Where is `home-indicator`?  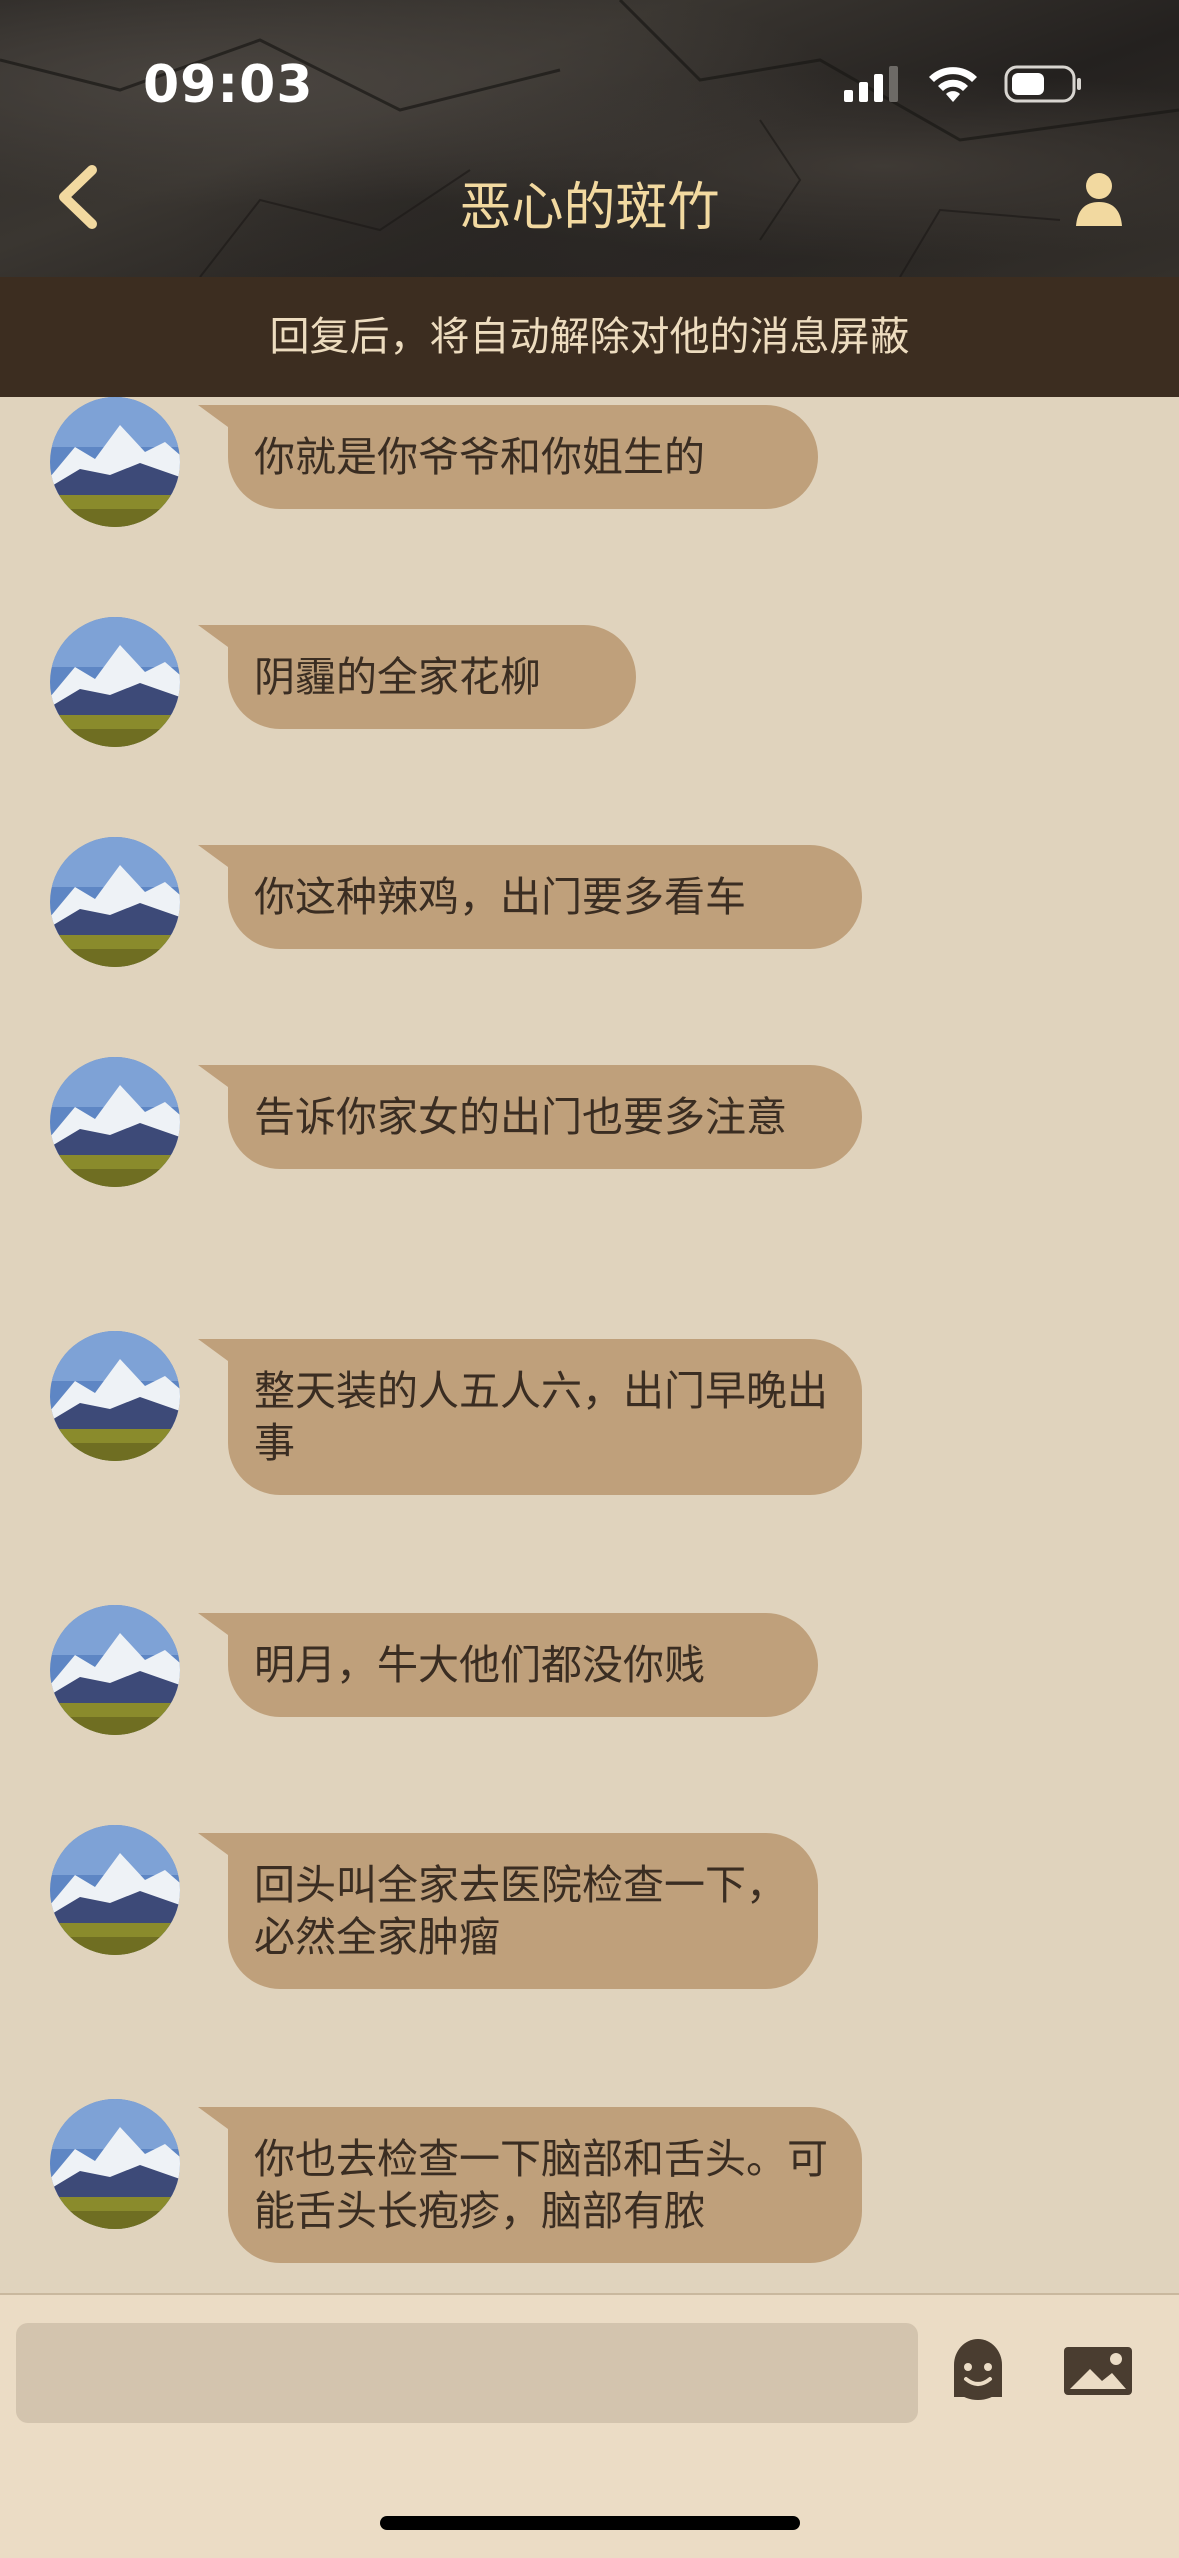
home-indicator is located at coordinates (590, 2523).